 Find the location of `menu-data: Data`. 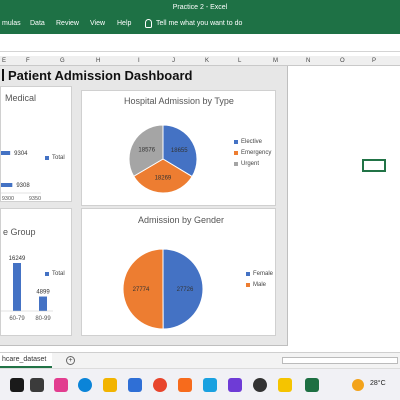

menu-data: Data is located at coordinates (37, 23).